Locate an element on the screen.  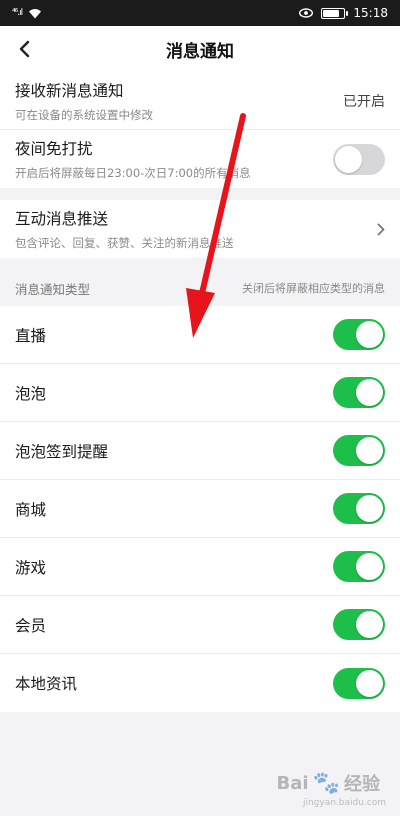
interactive-section: 互动消息推送 包含评论、回复、获赞、关注的新消息推送 is located at coordinates (200, 229).